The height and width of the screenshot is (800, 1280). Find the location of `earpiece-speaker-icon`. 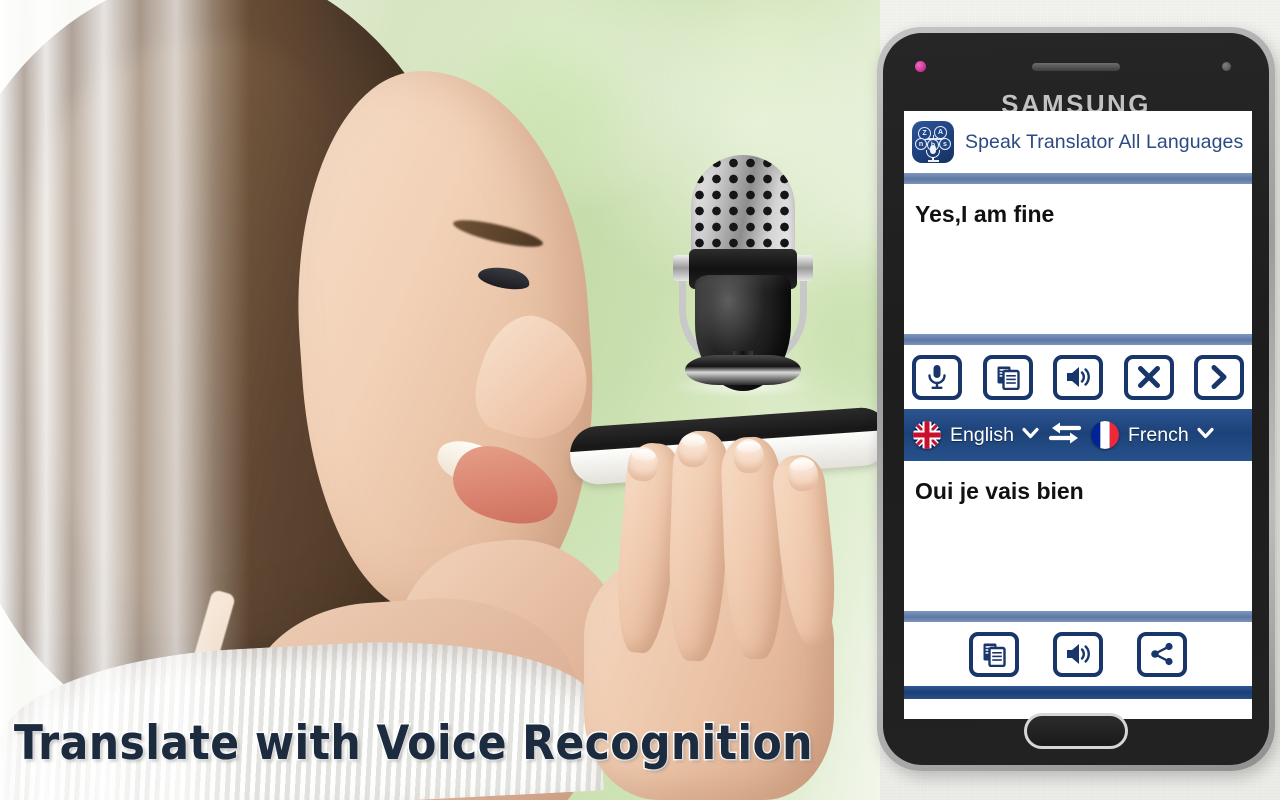

earpiece-speaker-icon is located at coordinates (1076, 67).